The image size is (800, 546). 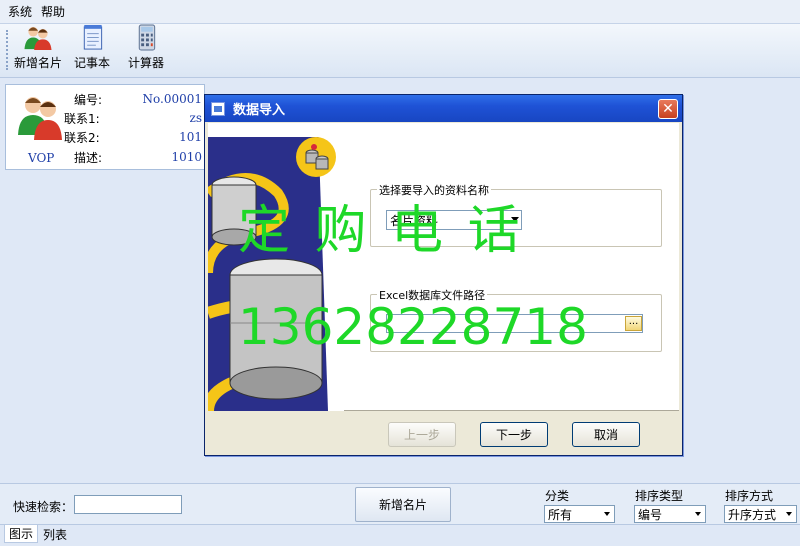 What do you see at coordinates (43, 507) in the screenshot?
I see `quick-search-label: 快速检索：` at bounding box center [43, 507].